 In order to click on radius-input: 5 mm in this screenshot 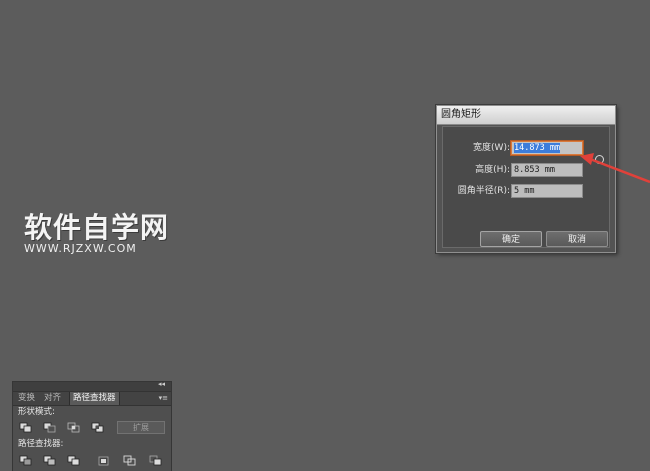, I will do `click(547, 191)`.